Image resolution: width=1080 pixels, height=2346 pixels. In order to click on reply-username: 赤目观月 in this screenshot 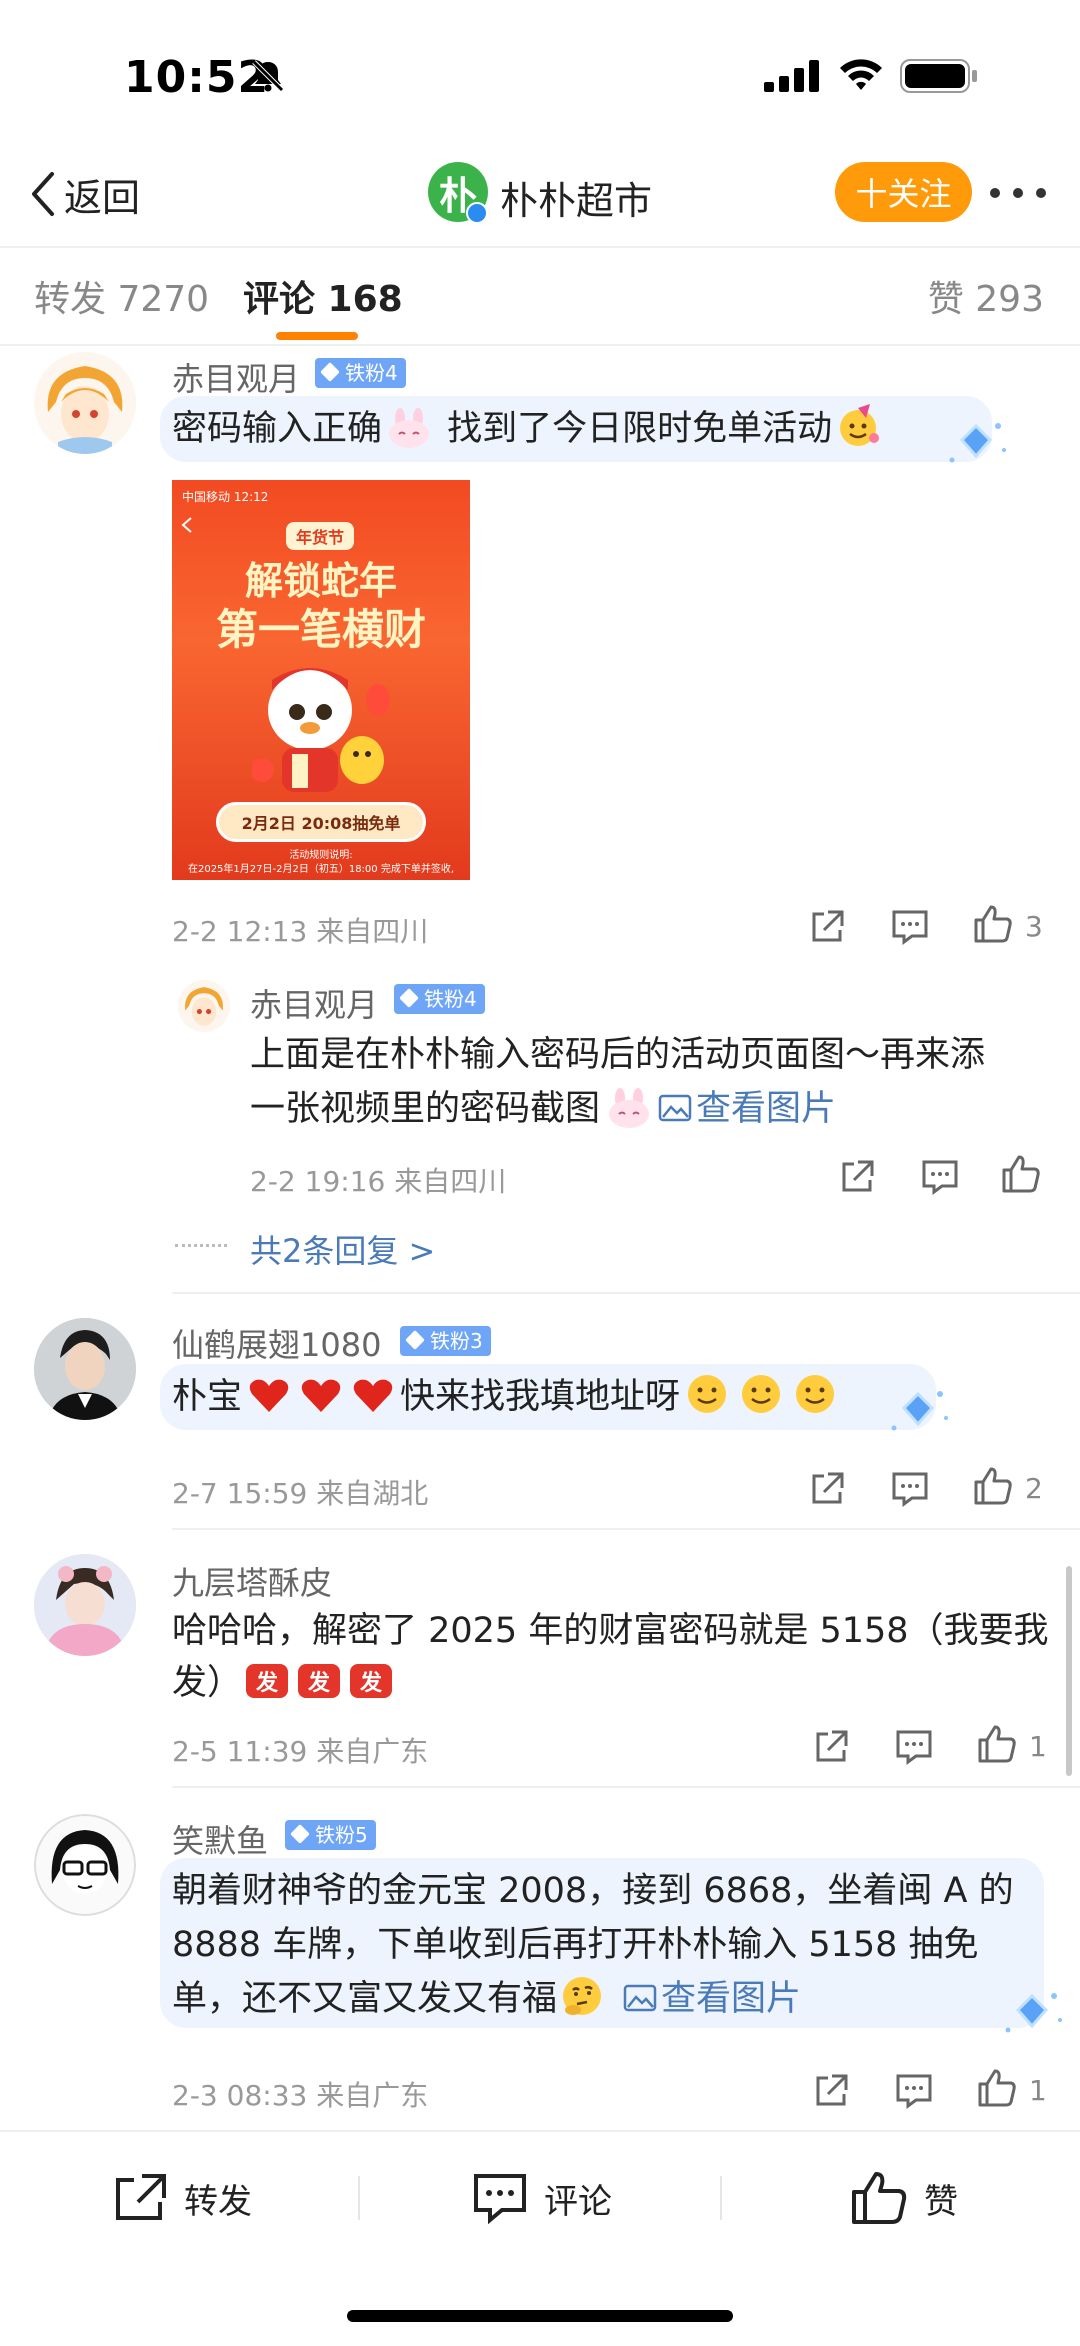, I will do `click(314, 1003)`.